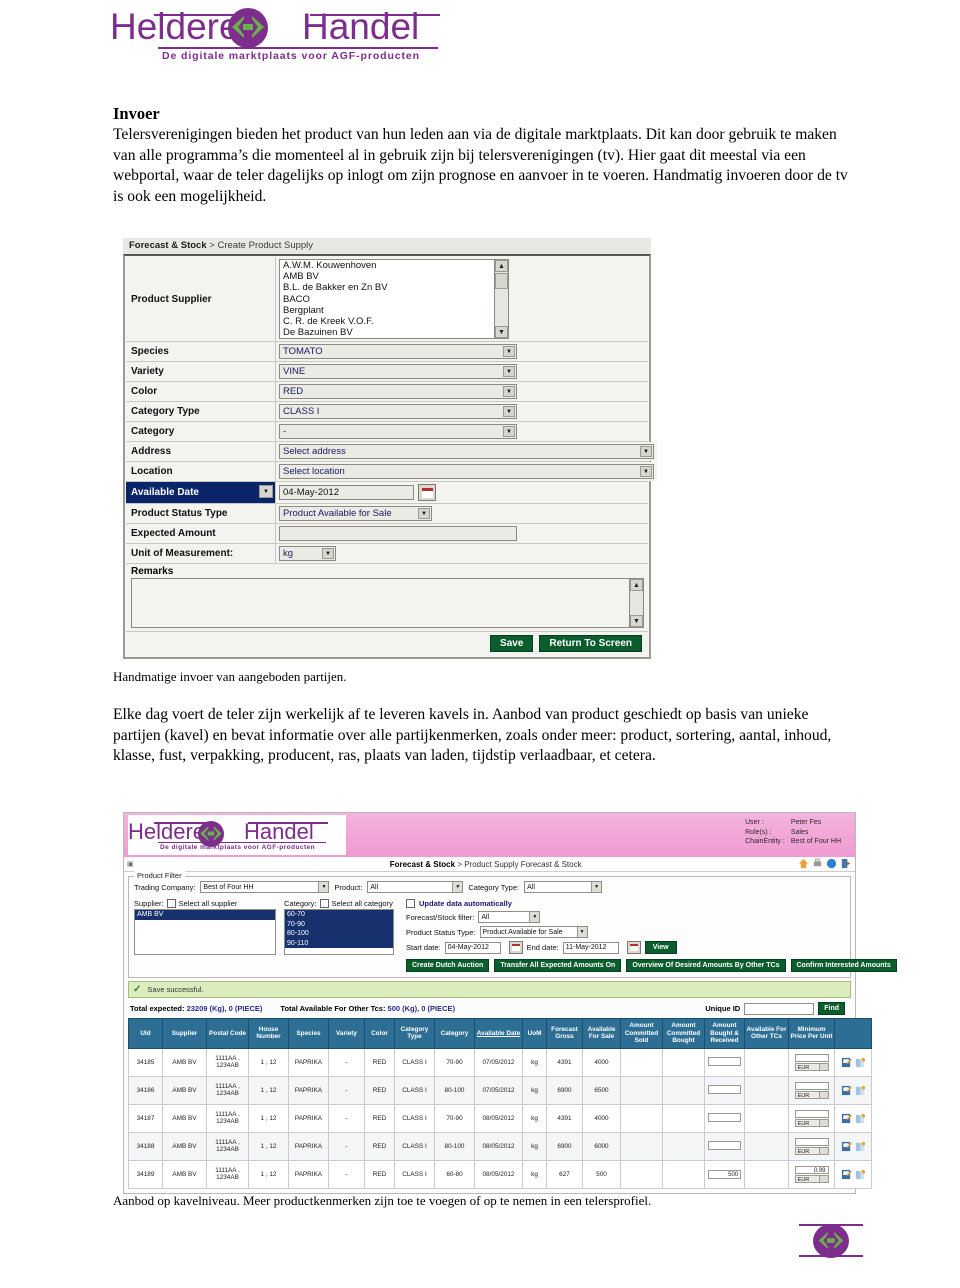 The image size is (960, 1288). What do you see at coordinates (706, 965) in the screenshot?
I see `overview-desired-amounts-button: Overview Of Desired Amounts By Other TCs` at bounding box center [706, 965].